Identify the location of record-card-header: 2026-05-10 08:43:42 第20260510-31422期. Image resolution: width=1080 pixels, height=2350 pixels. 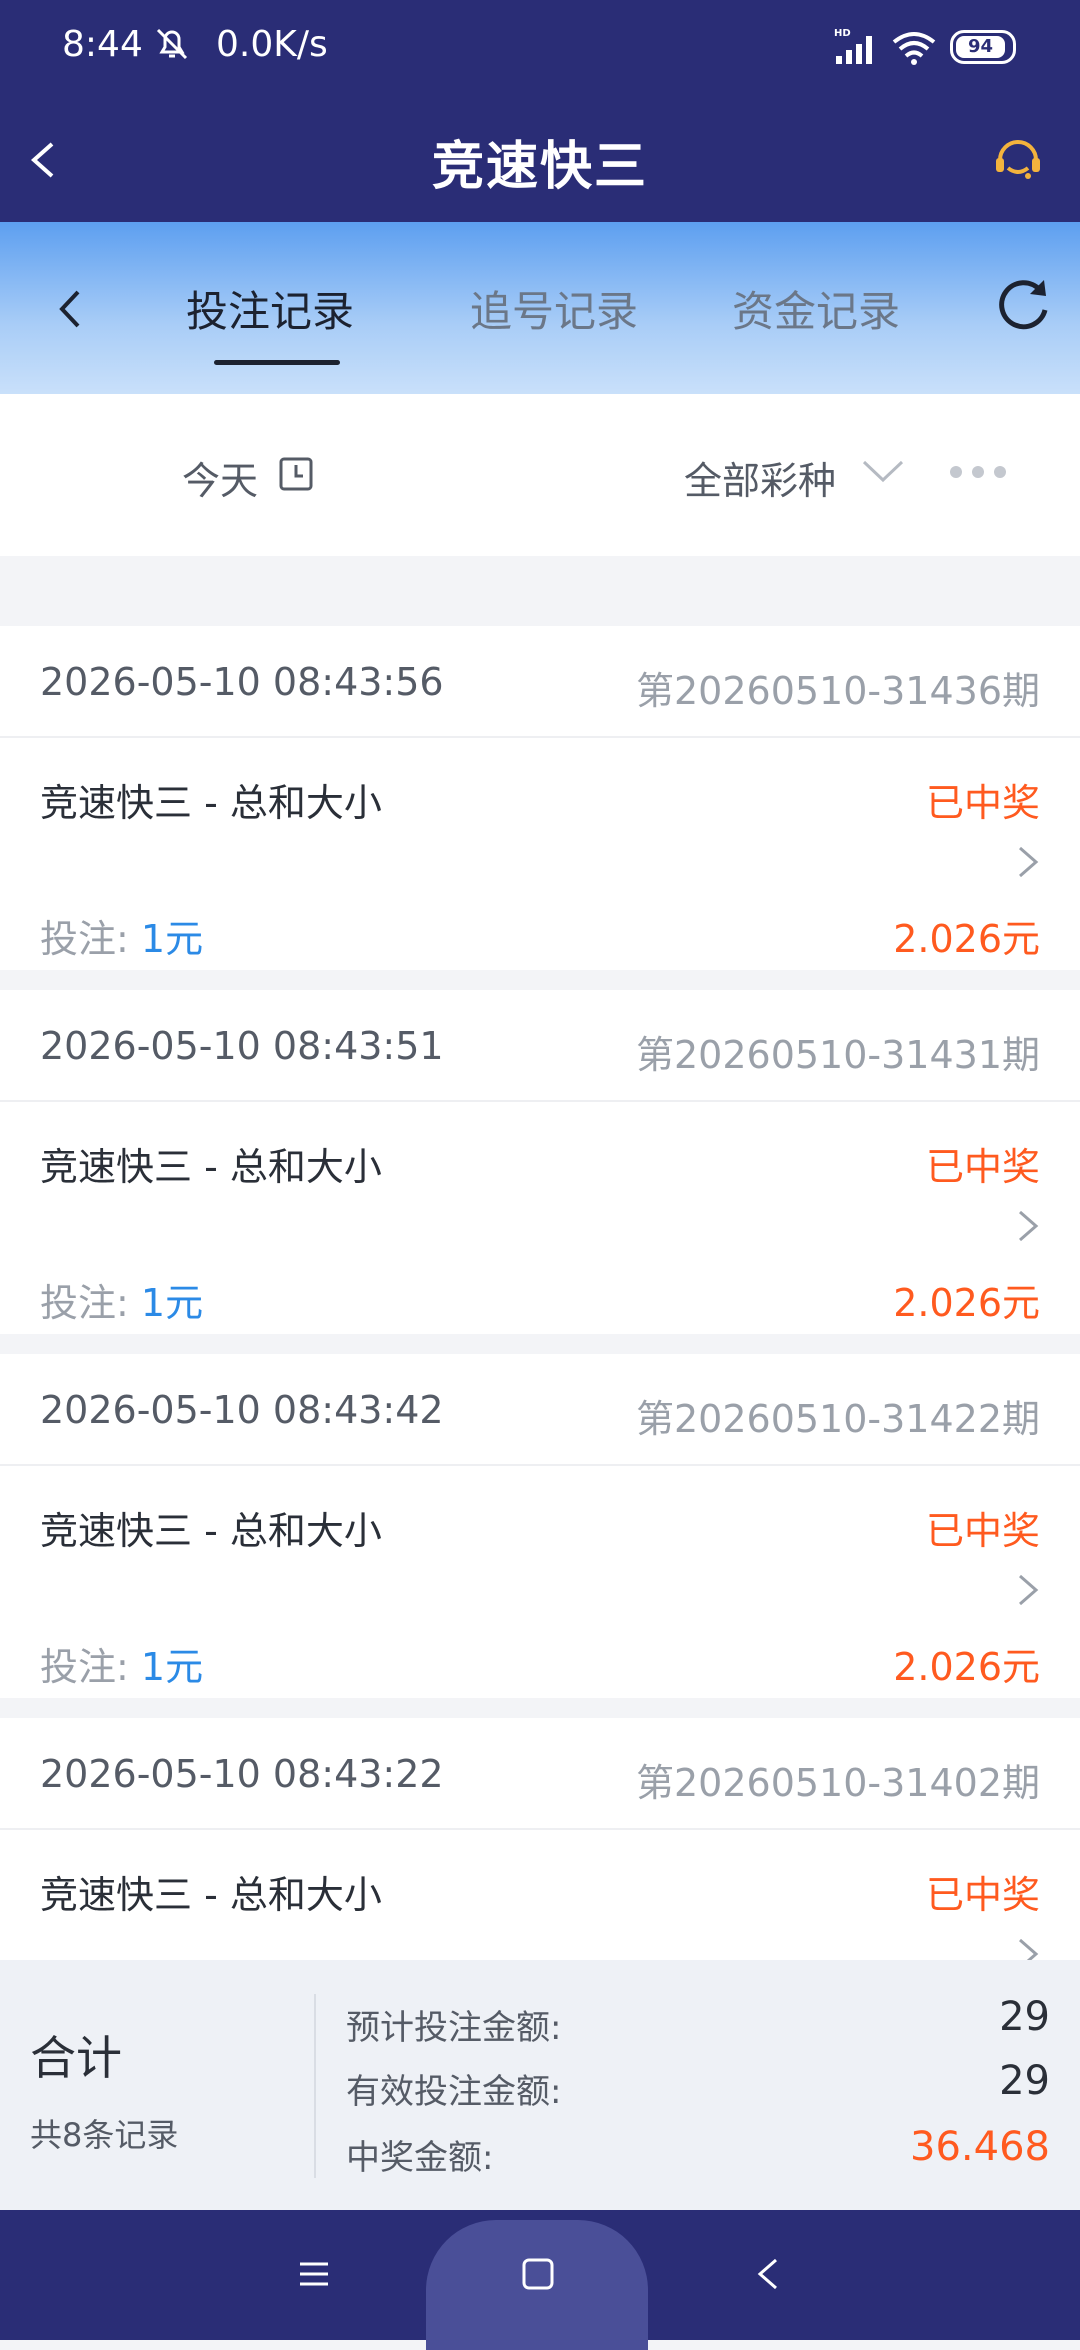
(540, 1410).